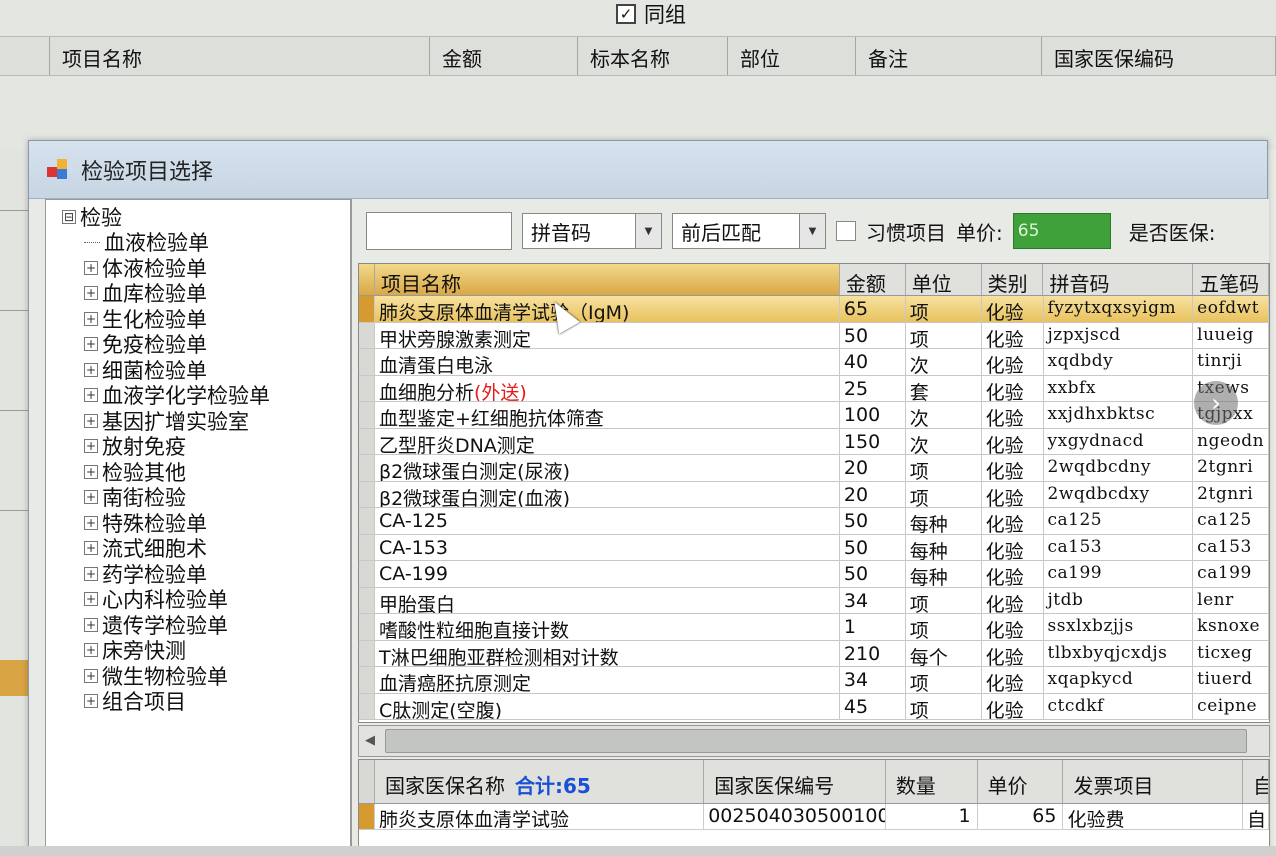 This screenshot has width=1276, height=856. I want to click on selected-row: 肺炎支原体血清学试验 002504030500100- 1 65 化验费自, so click(814, 817).